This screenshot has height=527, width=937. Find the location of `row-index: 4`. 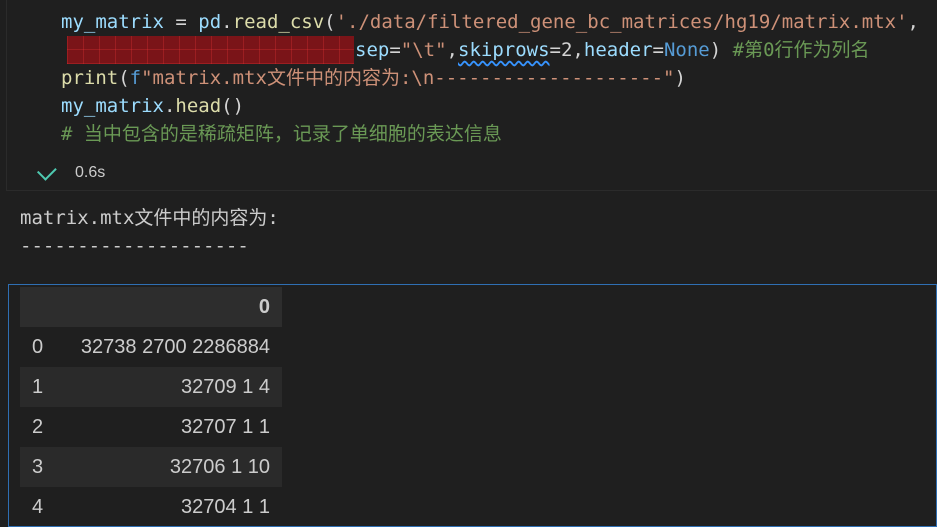

row-index: 4 is located at coordinates (38, 506).